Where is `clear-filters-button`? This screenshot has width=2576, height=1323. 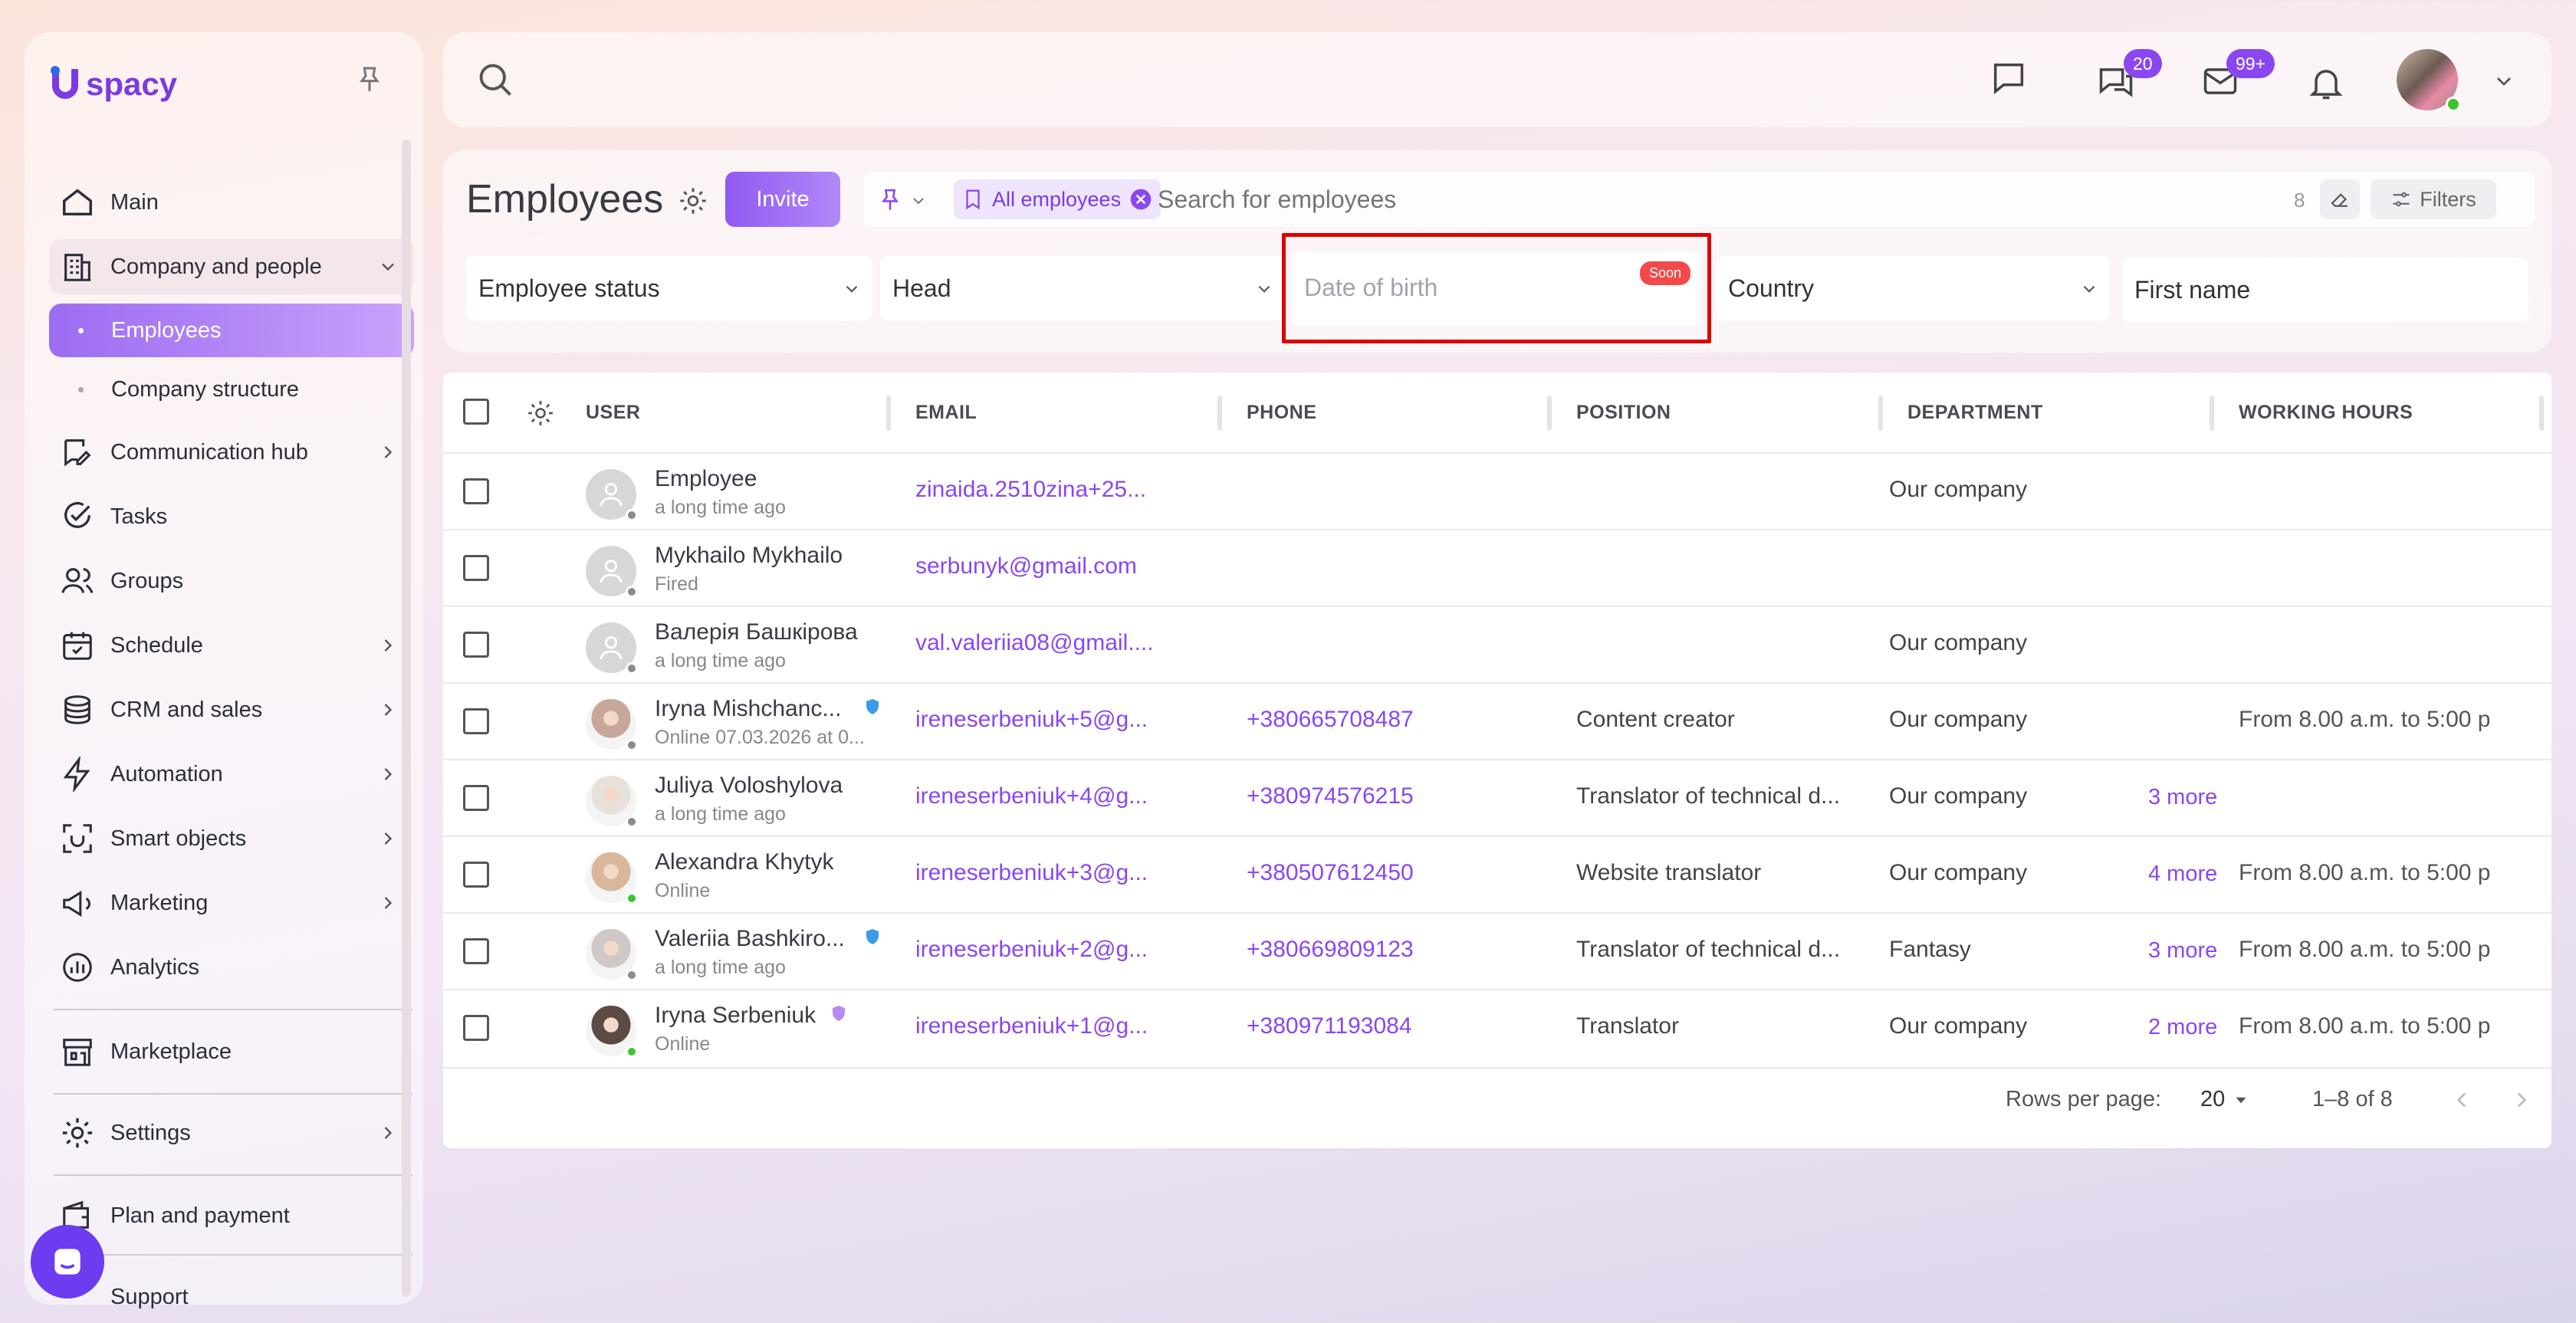
clear-filters-button is located at coordinates (2340, 199).